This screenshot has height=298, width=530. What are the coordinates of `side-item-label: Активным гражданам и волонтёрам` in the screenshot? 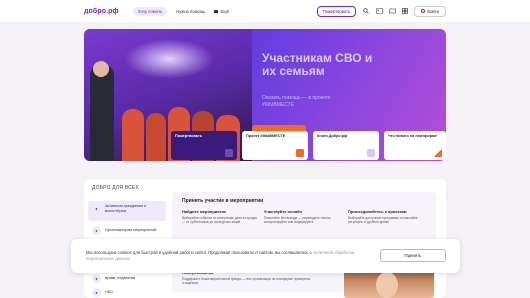 It's located at (126, 208).